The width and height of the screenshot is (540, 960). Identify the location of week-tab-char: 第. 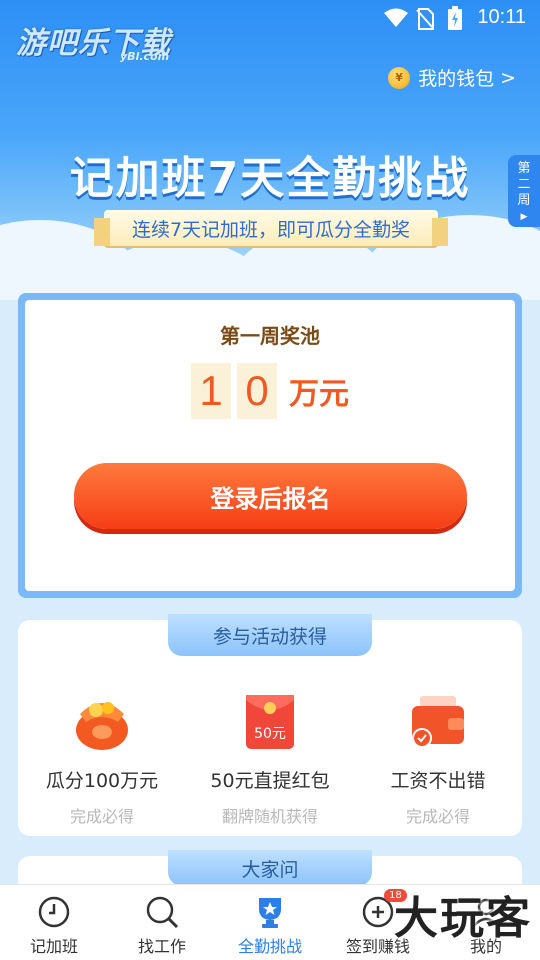
(524, 168).